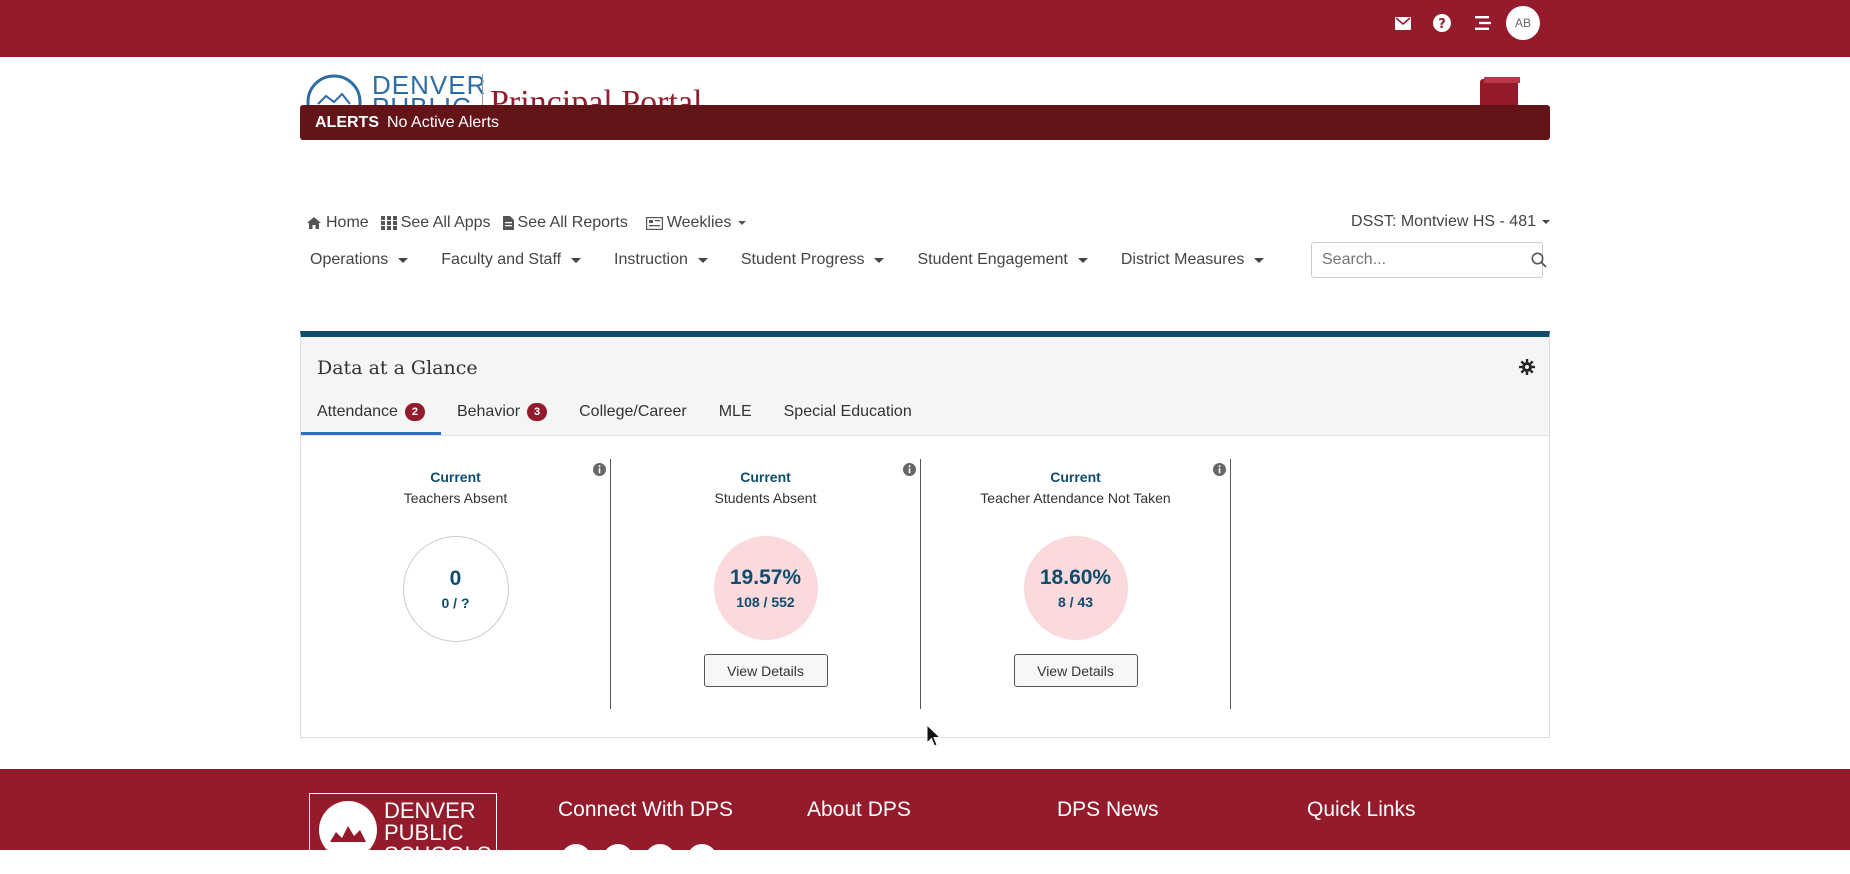 The height and width of the screenshot is (874, 1850). I want to click on book-icon, so click(1500, 92).